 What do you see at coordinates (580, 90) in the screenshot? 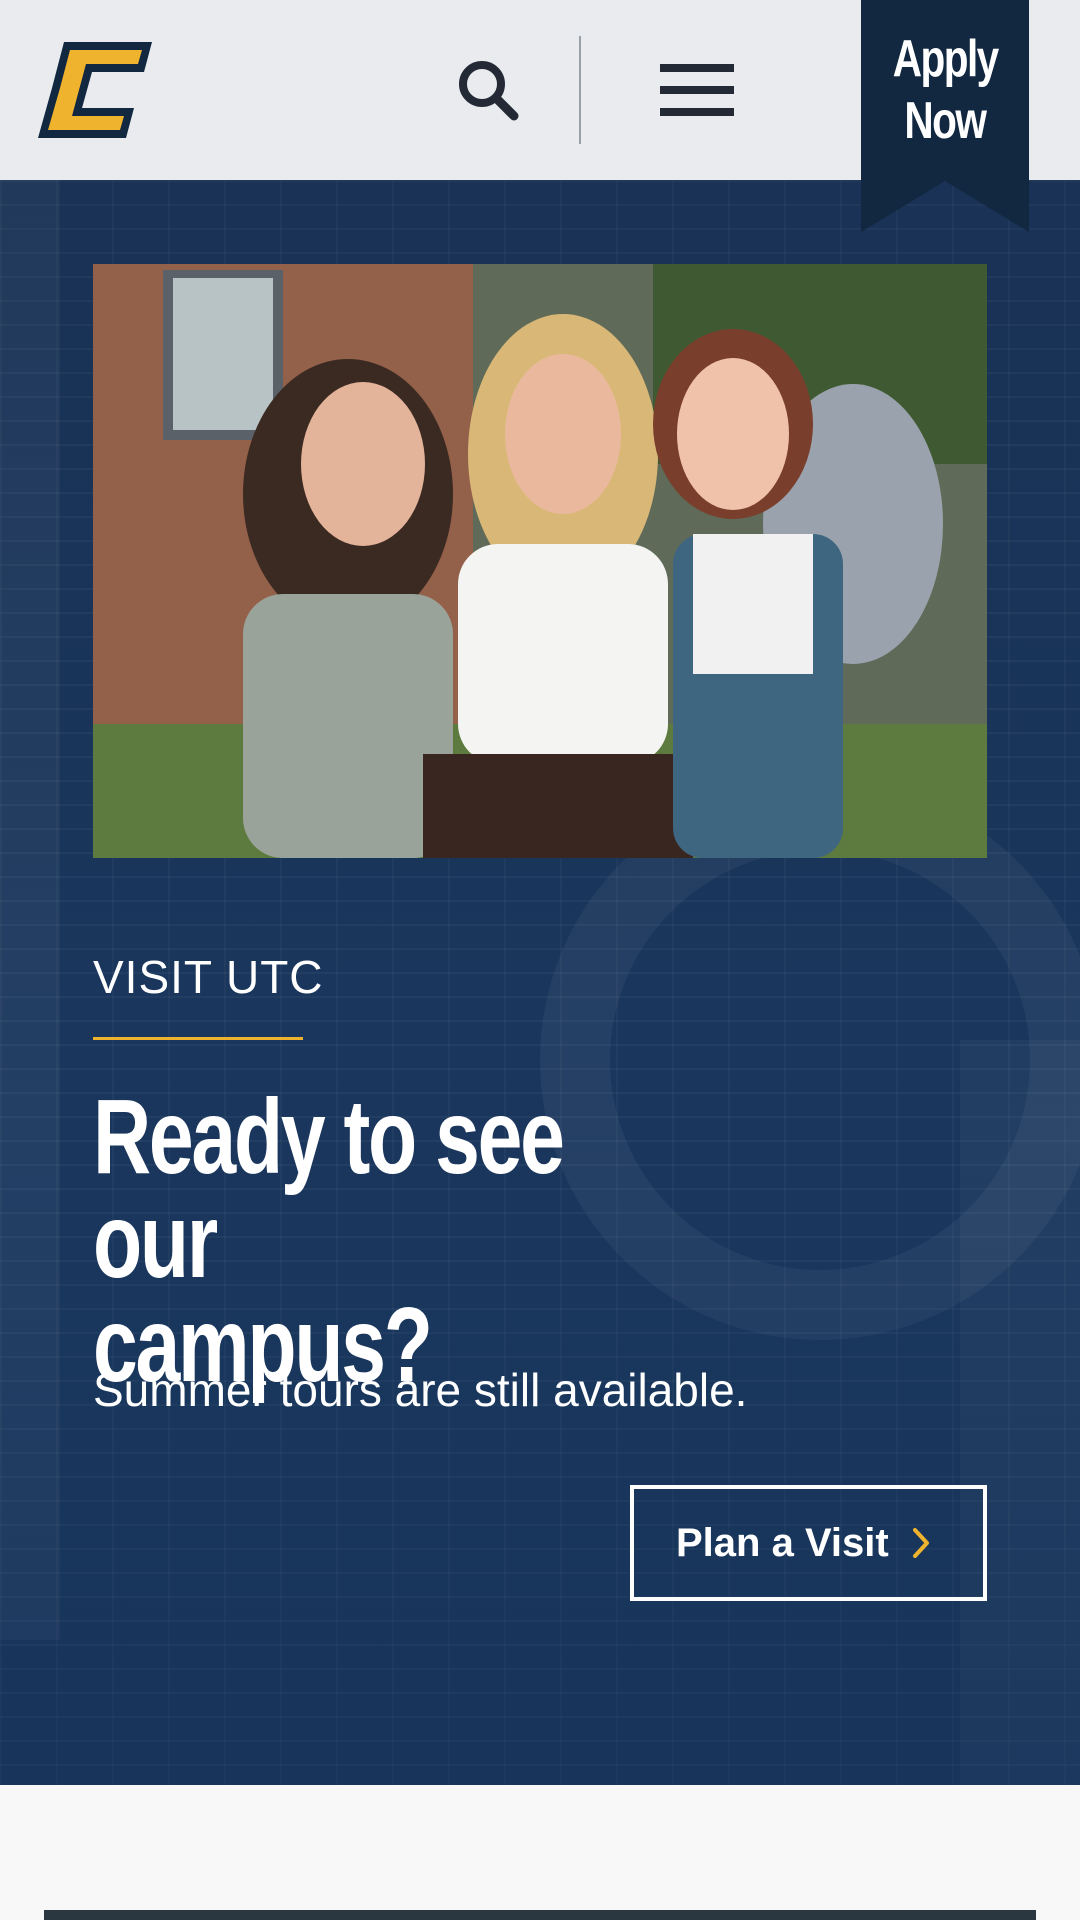
I see `header-divider` at bounding box center [580, 90].